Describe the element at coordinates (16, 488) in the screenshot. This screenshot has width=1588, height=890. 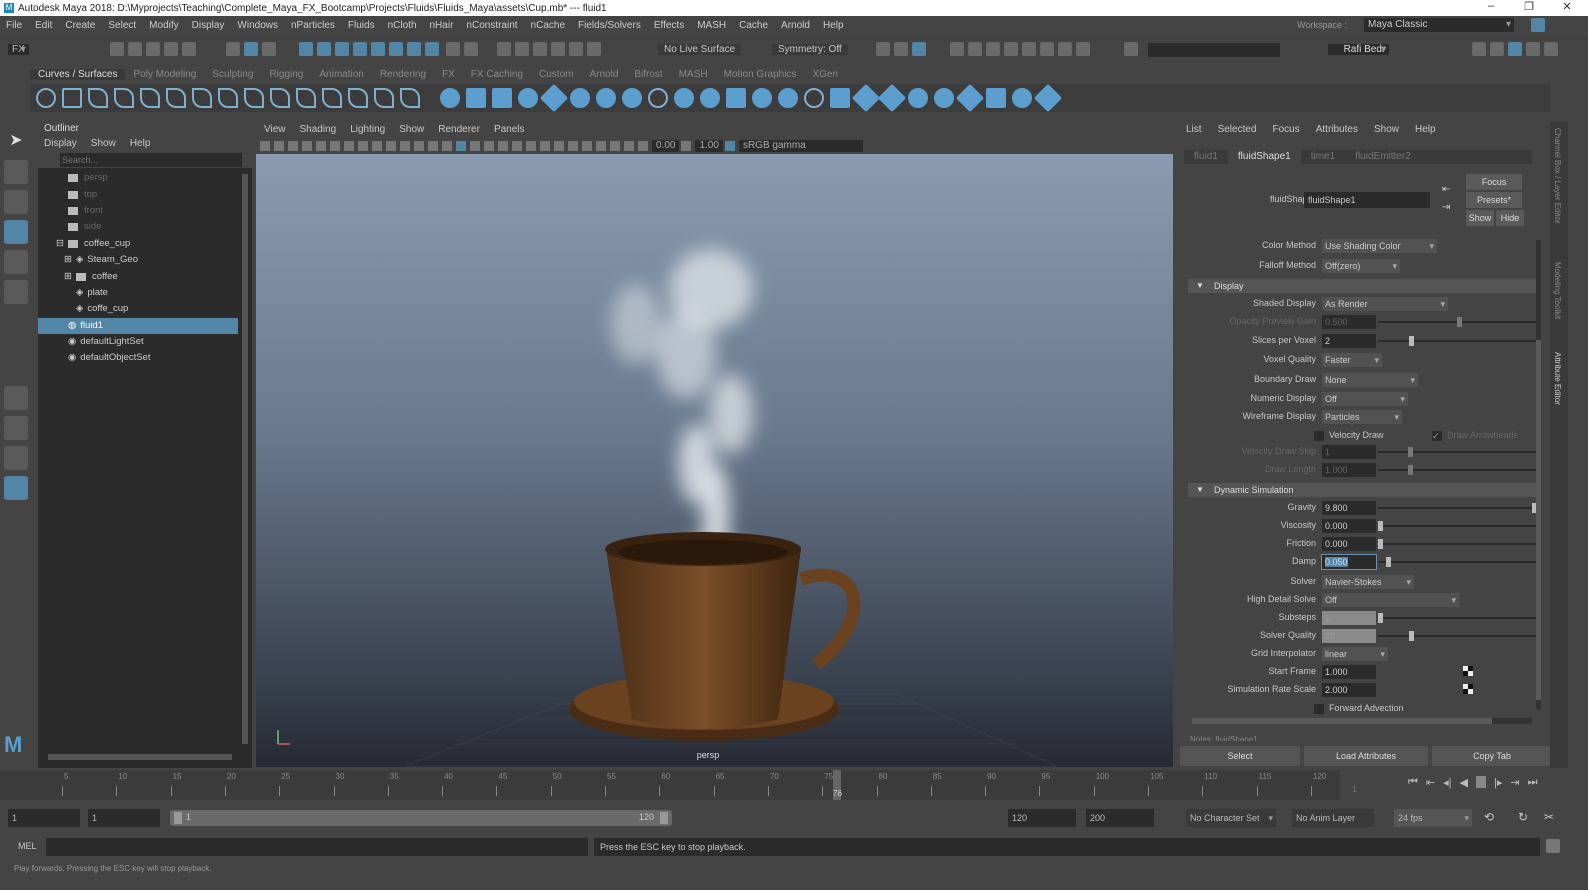
I see `outliner-layout-icon` at that location.